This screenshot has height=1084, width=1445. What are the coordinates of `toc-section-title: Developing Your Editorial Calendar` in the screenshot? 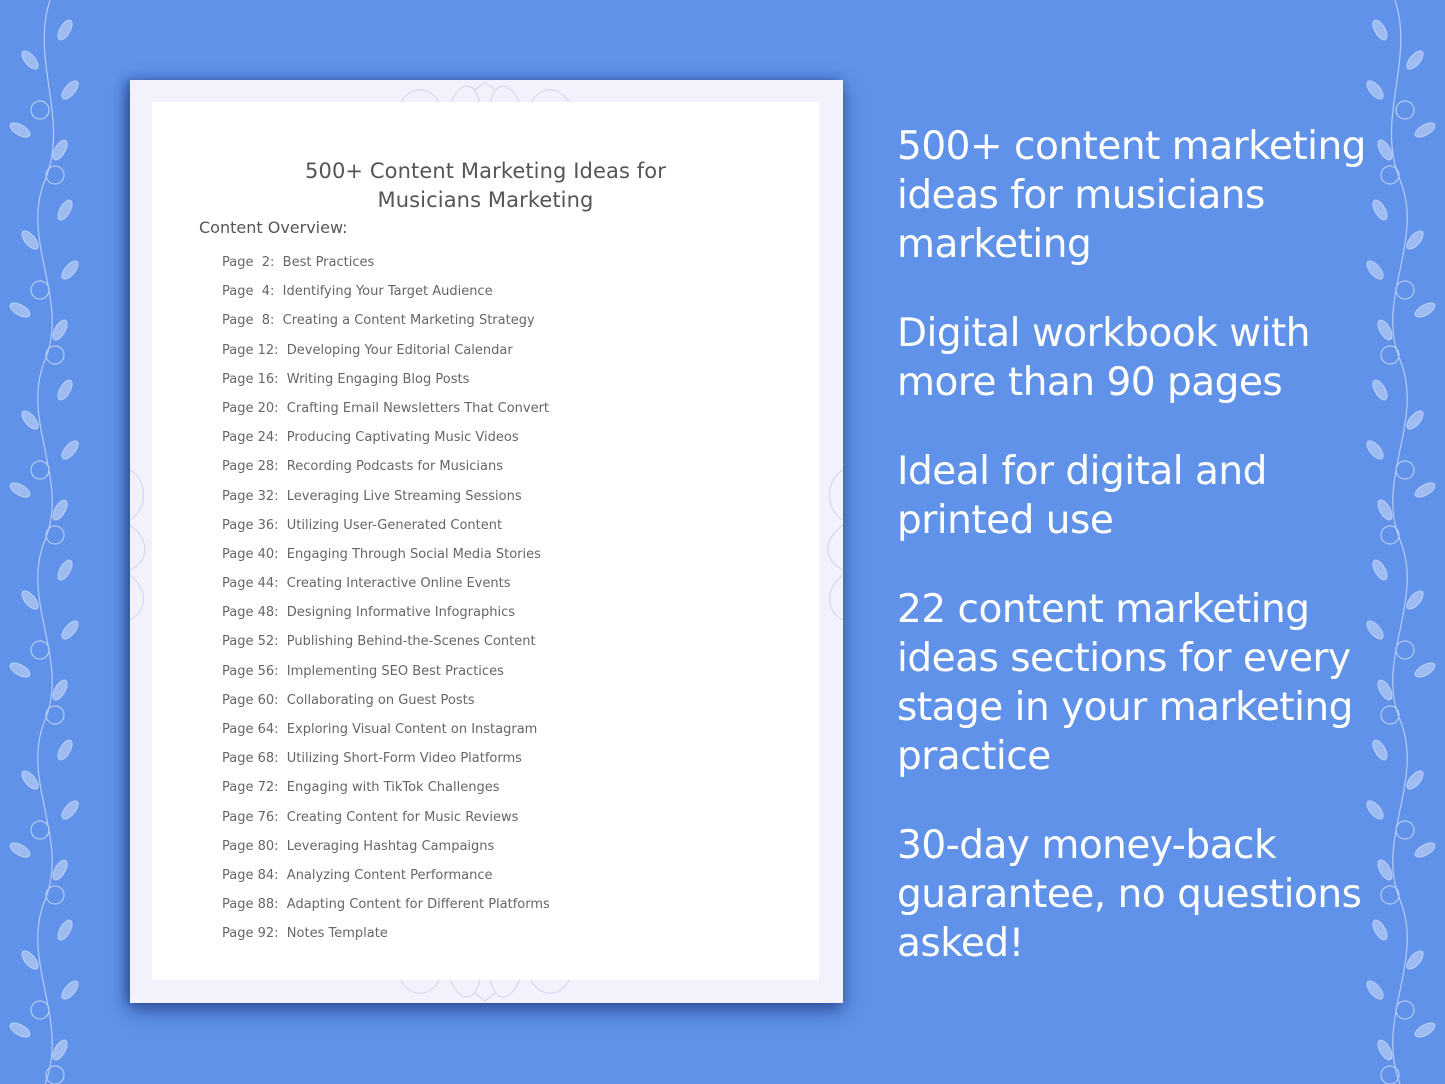 It's located at (399, 350).